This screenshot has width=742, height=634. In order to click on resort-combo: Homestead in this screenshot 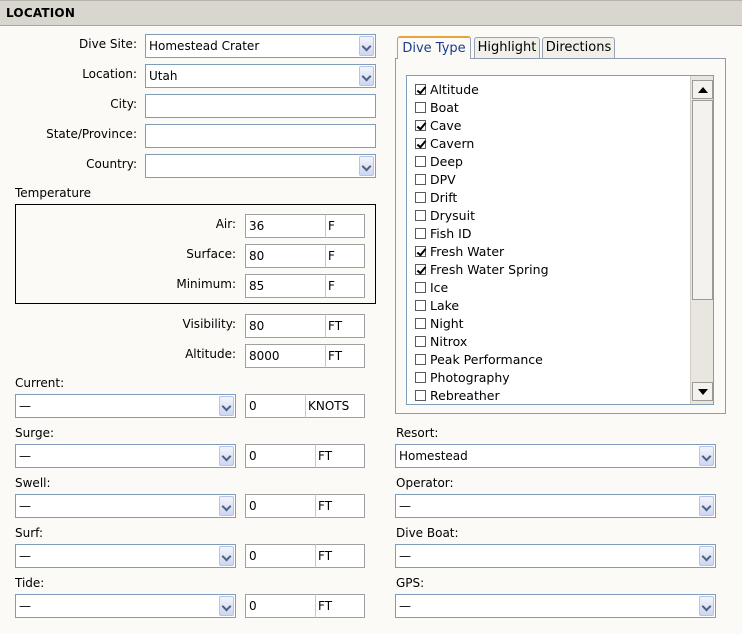, I will do `click(555, 456)`.